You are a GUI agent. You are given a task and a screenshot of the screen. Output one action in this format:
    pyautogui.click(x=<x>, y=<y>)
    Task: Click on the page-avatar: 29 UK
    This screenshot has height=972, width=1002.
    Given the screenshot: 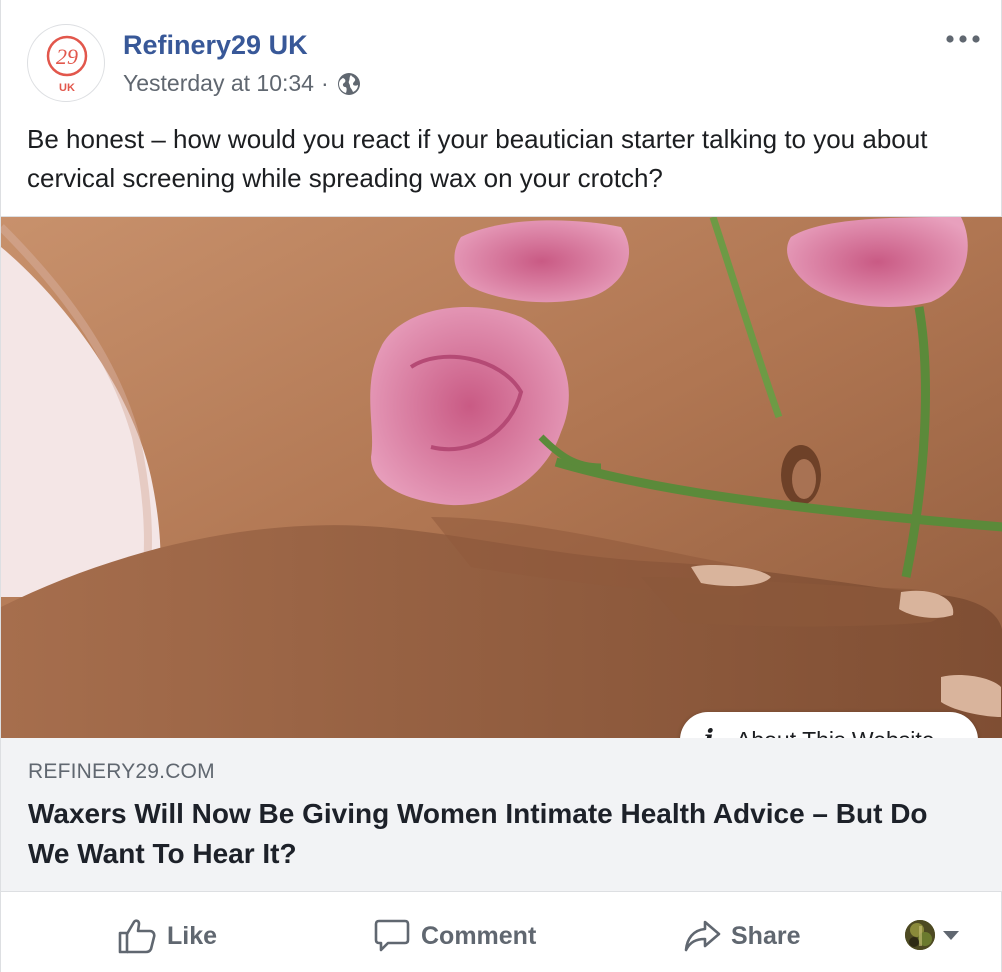 What is the action you would take?
    pyautogui.click(x=66, y=63)
    